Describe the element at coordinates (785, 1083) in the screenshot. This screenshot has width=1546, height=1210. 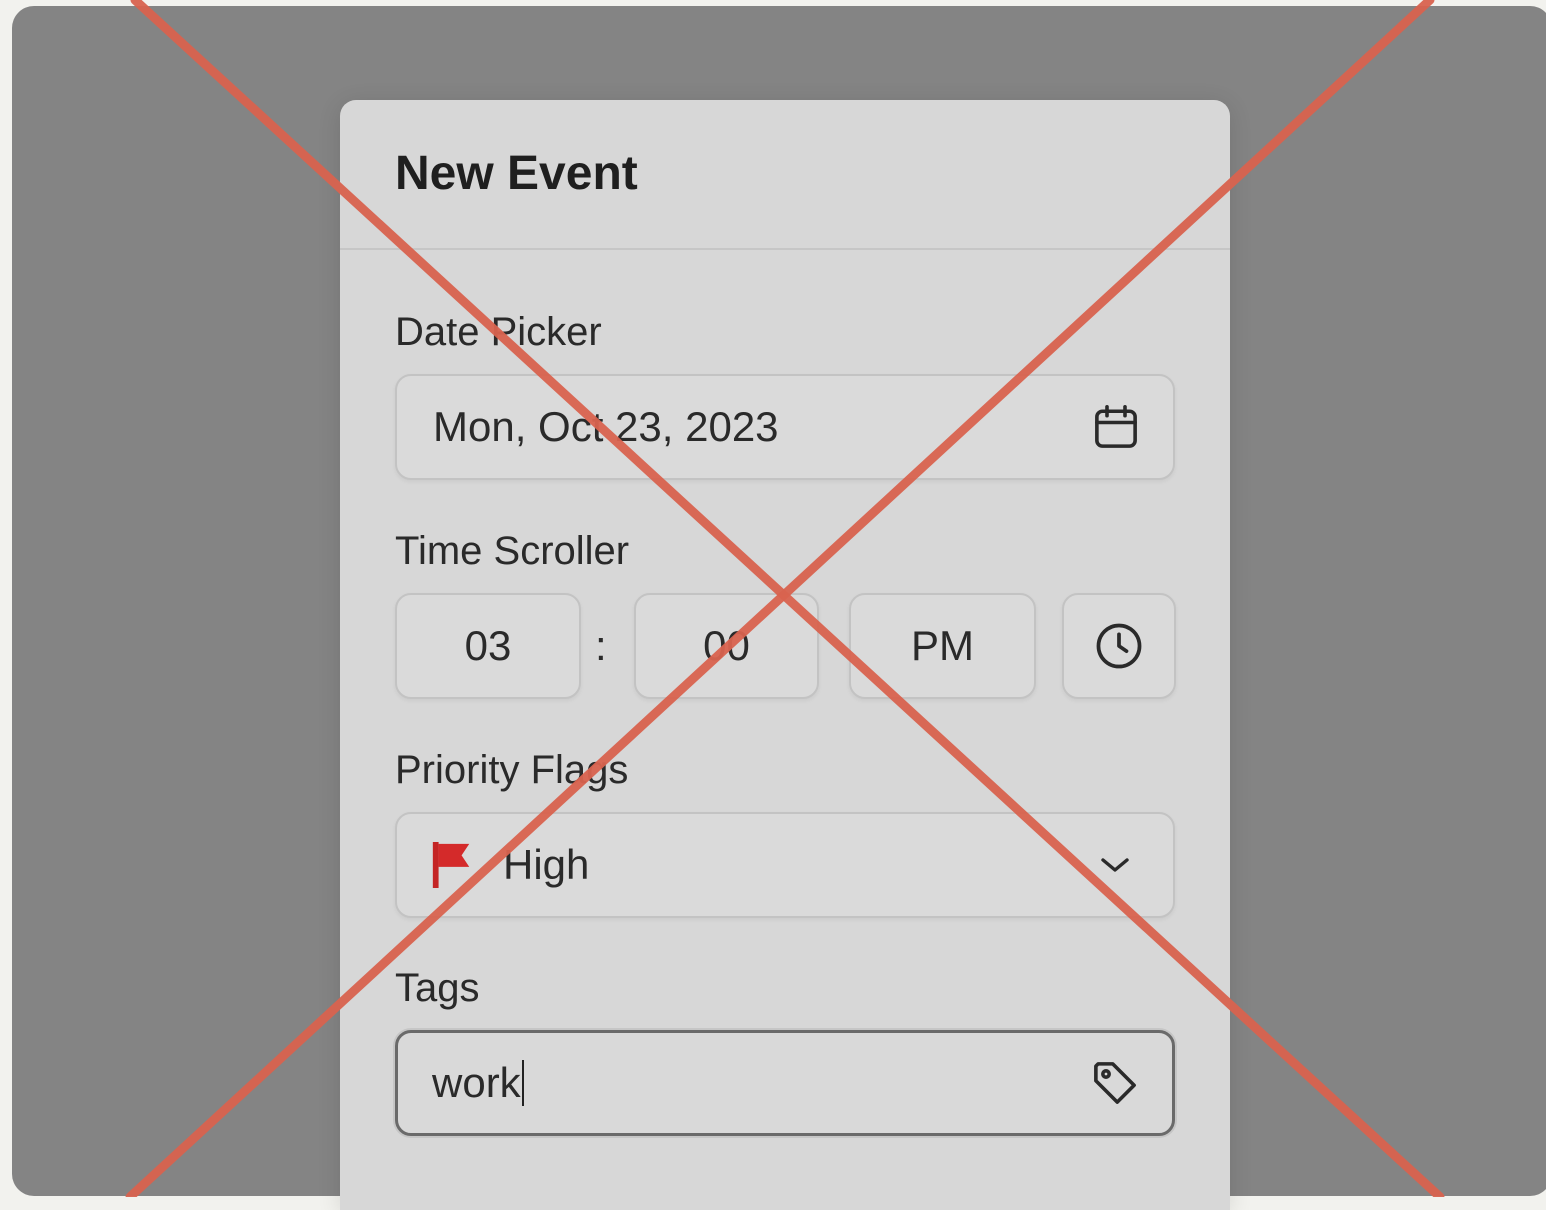
I see `tags-input: work` at that location.